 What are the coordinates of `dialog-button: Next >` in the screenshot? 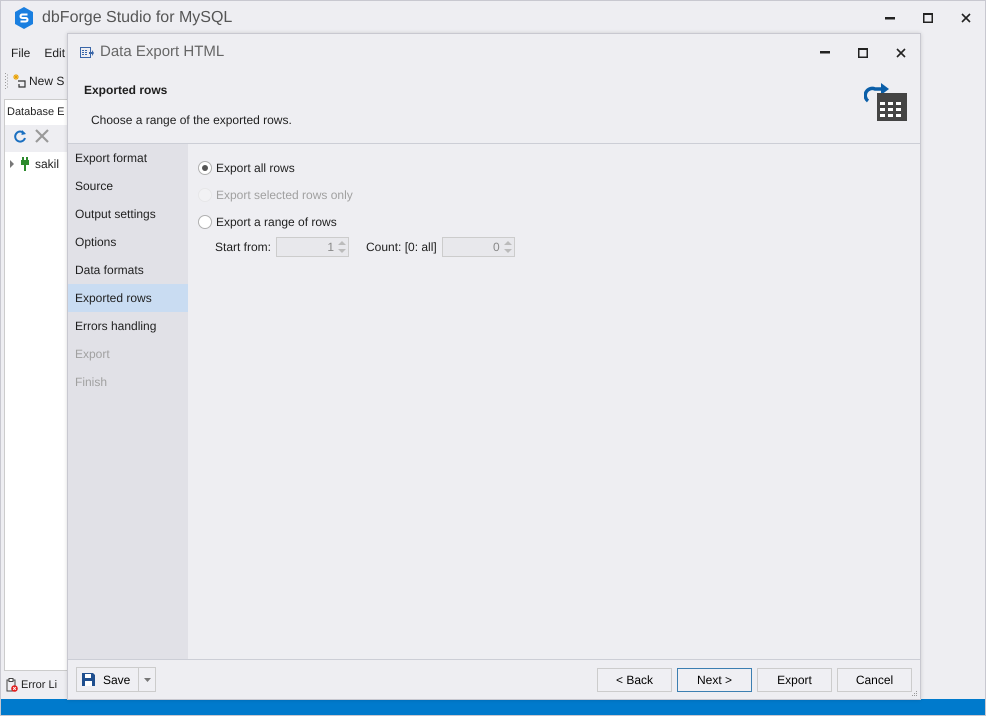 It's located at (714, 680).